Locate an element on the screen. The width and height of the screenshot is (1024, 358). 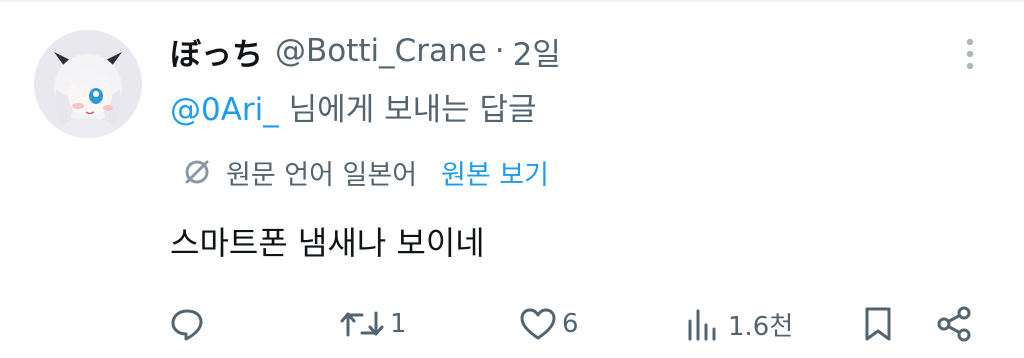
user-handle: @Botti_Crane is located at coordinates (381, 51).